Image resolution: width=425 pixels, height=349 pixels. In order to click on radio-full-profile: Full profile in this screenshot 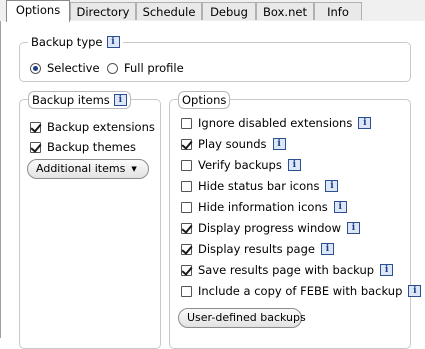, I will do `click(145, 68)`.